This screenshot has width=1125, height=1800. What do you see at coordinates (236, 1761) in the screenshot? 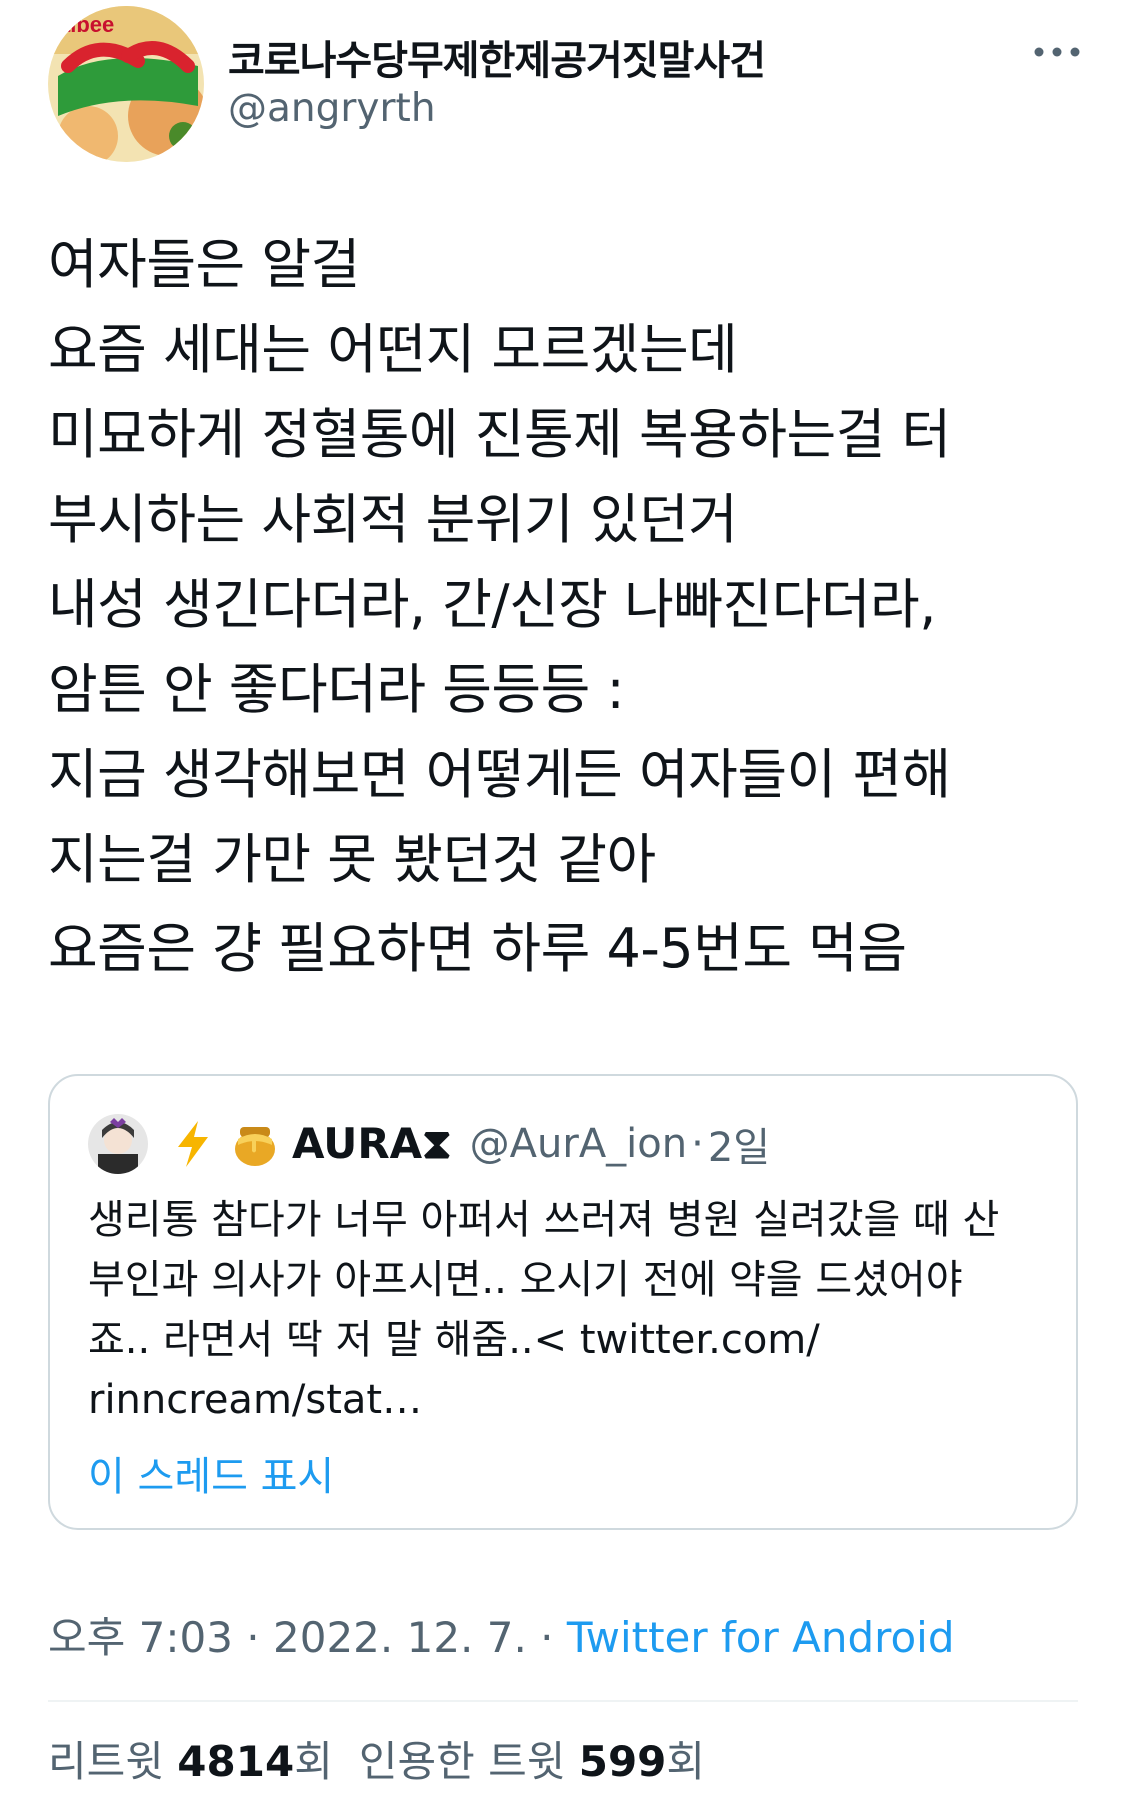
I see `retweets-count: 4814` at bounding box center [236, 1761].